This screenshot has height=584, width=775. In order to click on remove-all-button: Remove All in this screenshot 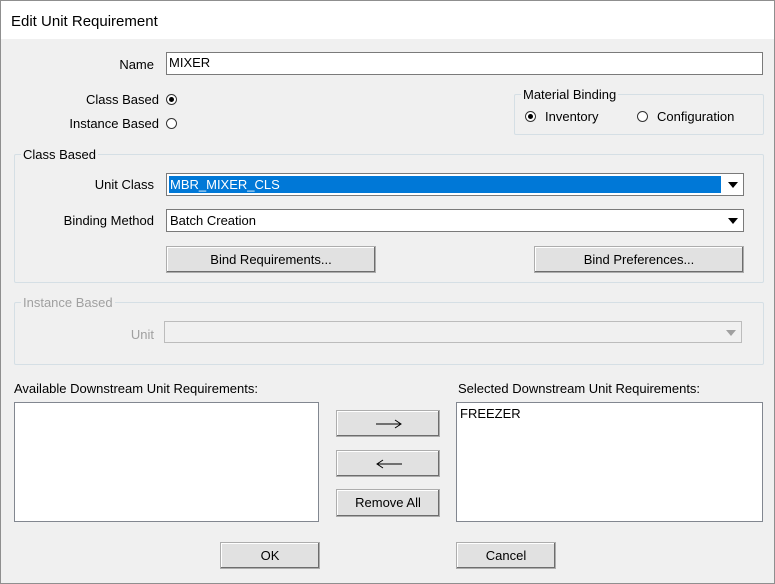, I will do `click(388, 503)`.